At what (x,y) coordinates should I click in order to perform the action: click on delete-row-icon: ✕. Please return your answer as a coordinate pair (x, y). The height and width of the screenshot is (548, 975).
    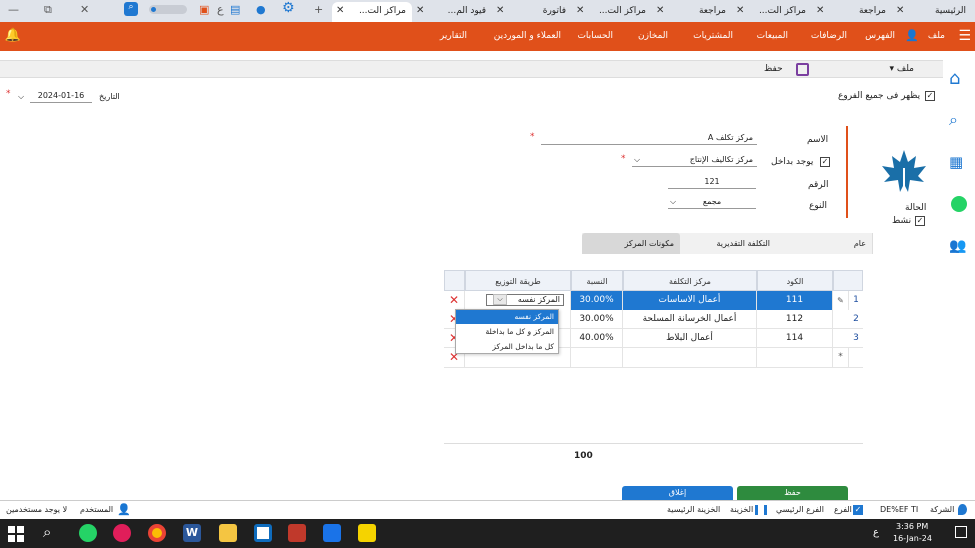
    Looking at the image, I should click on (454, 300).